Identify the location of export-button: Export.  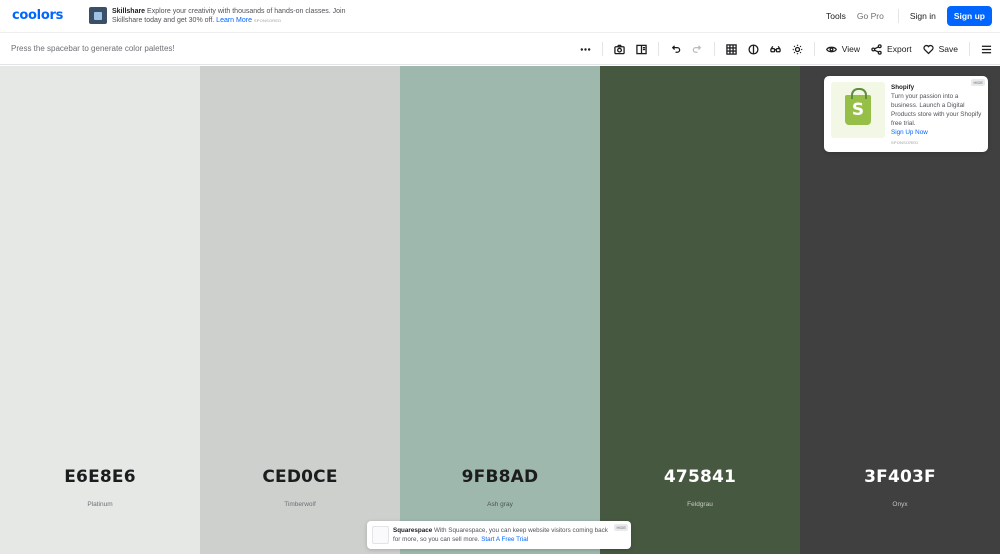
(891, 49).